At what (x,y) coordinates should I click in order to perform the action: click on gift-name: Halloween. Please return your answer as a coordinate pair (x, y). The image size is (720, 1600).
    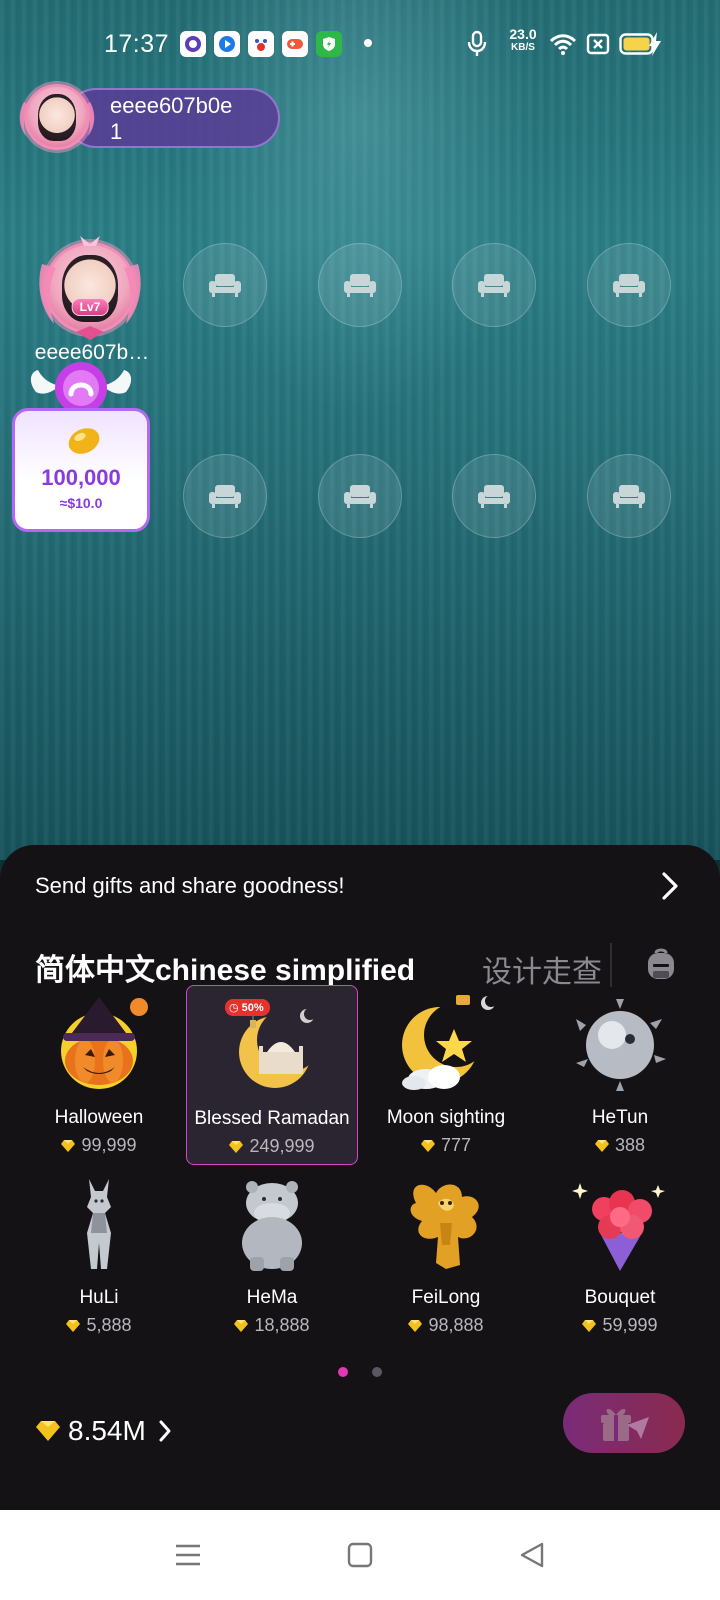
    Looking at the image, I should click on (99, 1117).